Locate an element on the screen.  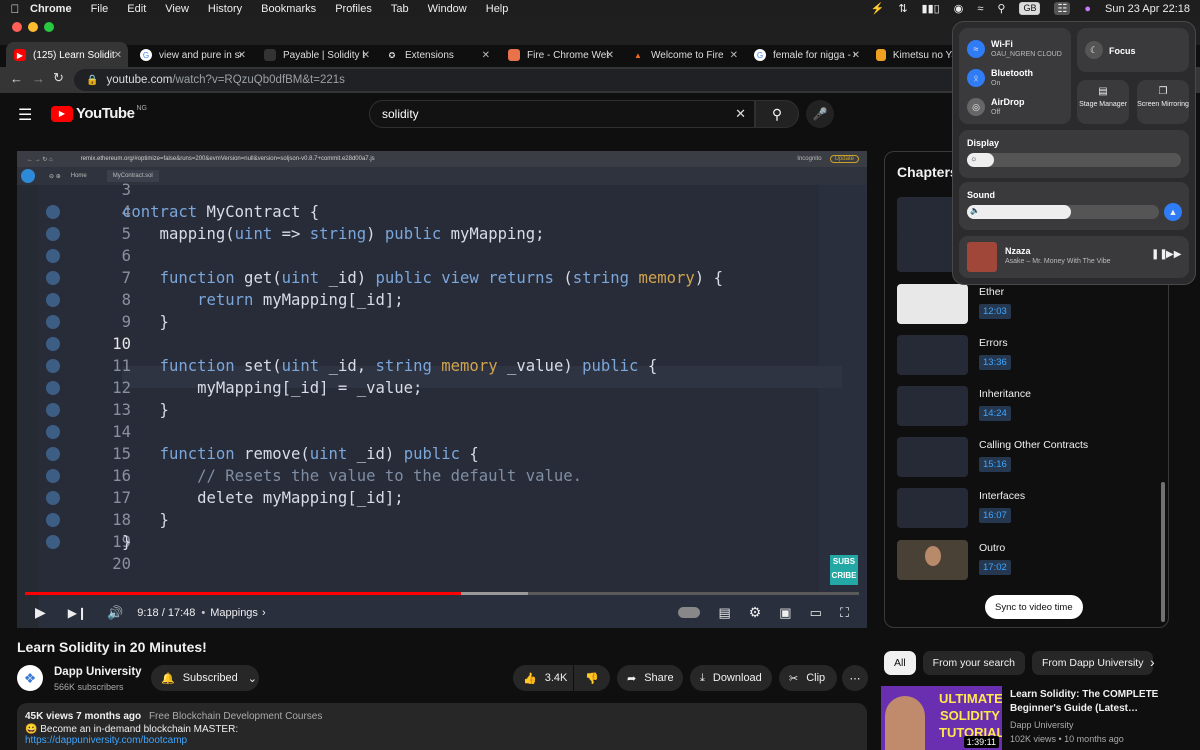
channel-name: Dapp University is located at coordinates (98, 672).